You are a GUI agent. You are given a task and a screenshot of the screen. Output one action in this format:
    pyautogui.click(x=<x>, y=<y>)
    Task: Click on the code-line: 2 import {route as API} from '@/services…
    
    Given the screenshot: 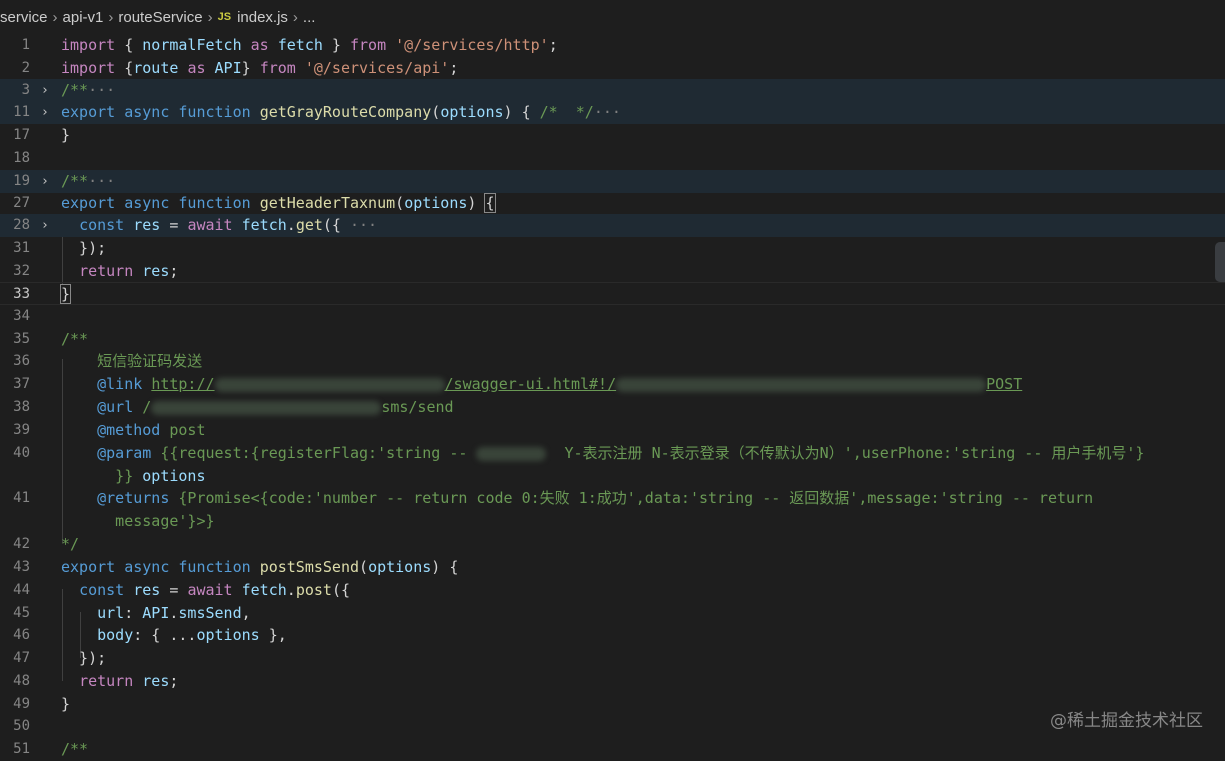 What is the action you would take?
    pyautogui.click(x=612, y=68)
    